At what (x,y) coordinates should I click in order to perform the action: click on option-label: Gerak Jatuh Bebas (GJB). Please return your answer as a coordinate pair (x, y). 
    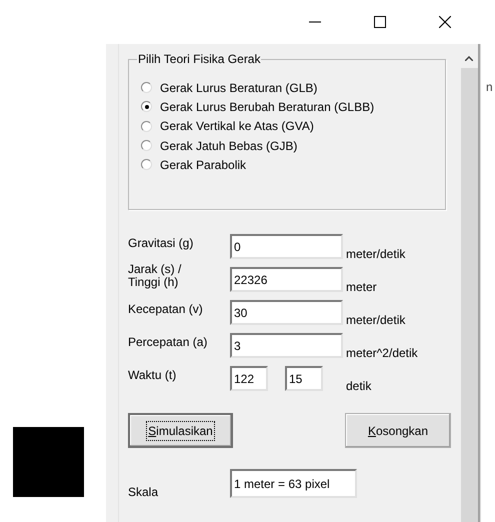
    Looking at the image, I should click on (229, 145).